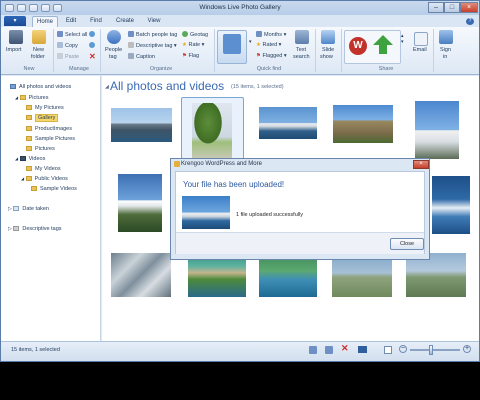 The image size is (480, 400). What do you see at coordinates (271, 34) in the screenshot?
I see `months-button: Months ▾` at bounding box center [271, 34].